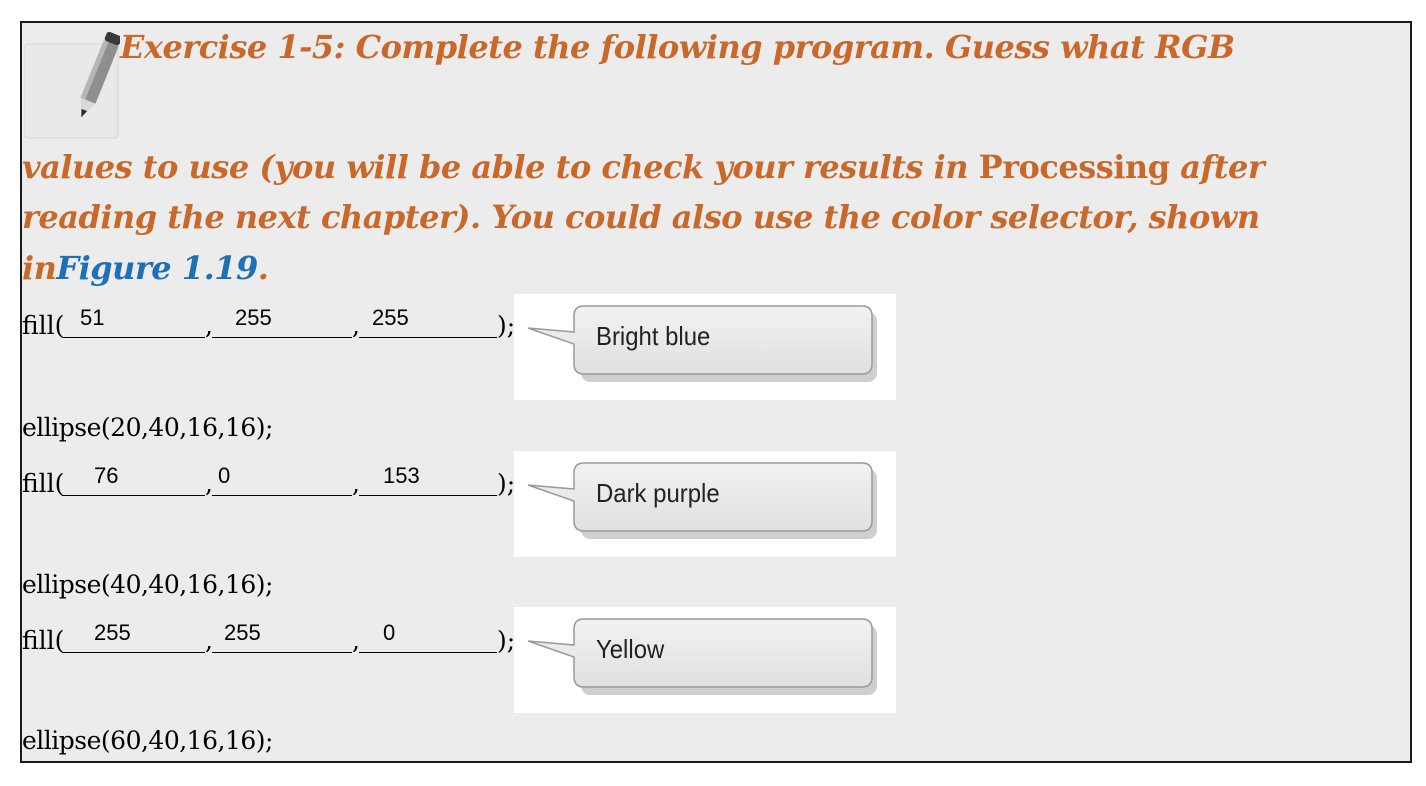 This screenshot has width=1426, height=786. What do you see at coordinates (428, 636) in the screenshot?
I see `blue-blank: 0` at bounding box center [428, 636].